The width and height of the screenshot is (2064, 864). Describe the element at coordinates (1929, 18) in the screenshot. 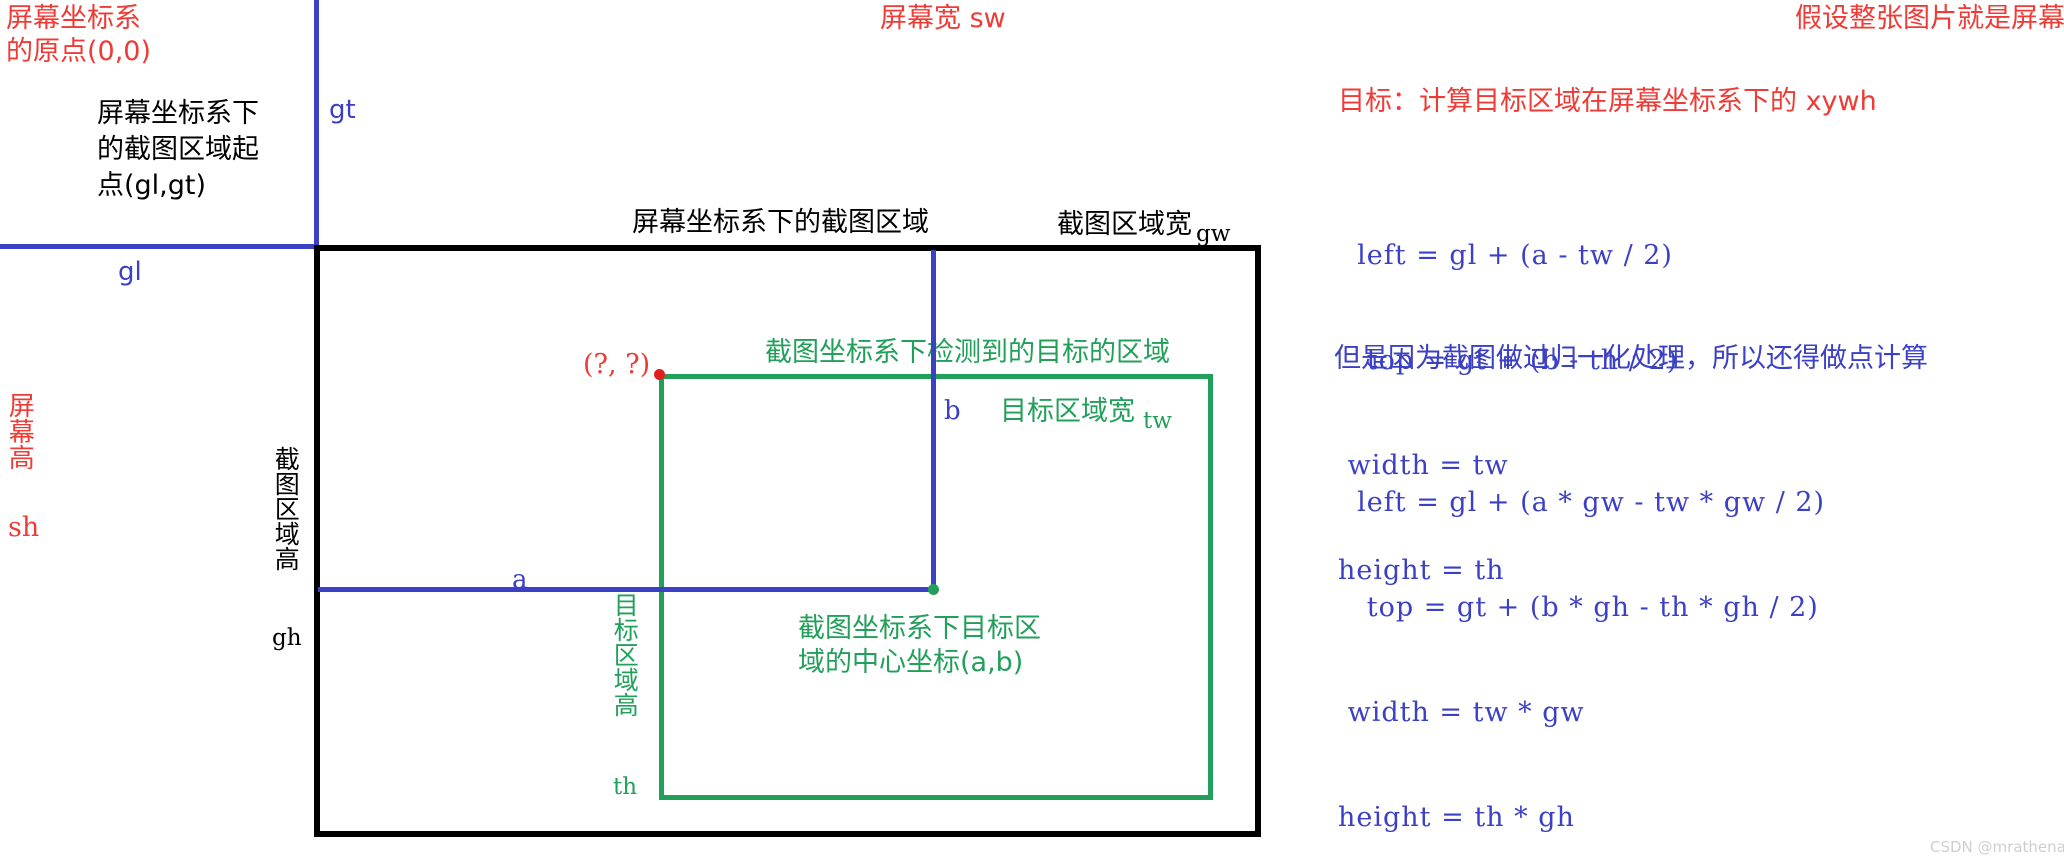

I see `assume-note-label: 假设整张图片就是屏幕` at that location.